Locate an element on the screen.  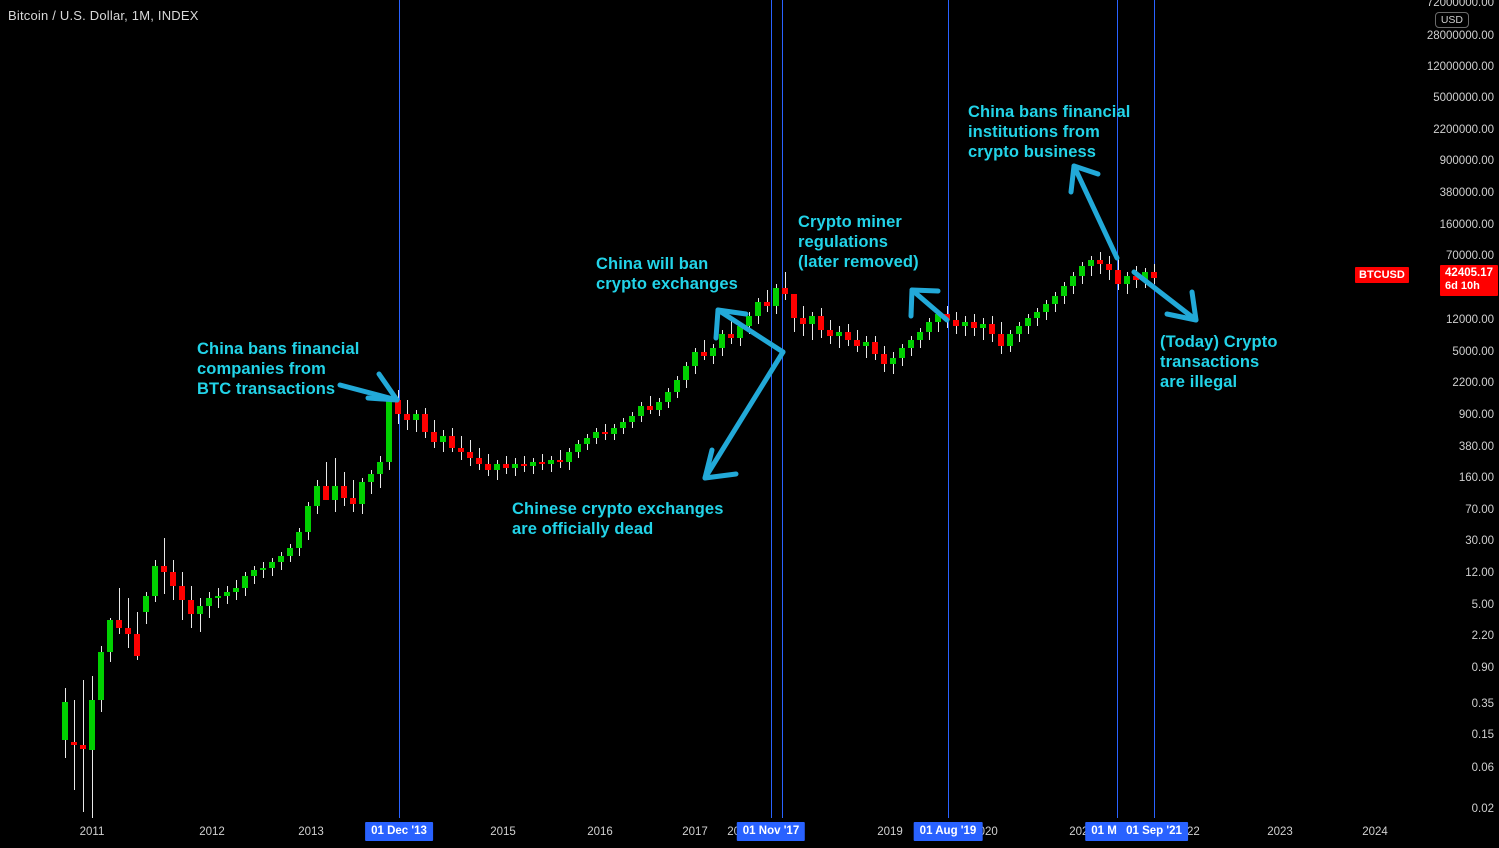
time-axis-event-badge: 01 M is located at coordinates (1104, 831).